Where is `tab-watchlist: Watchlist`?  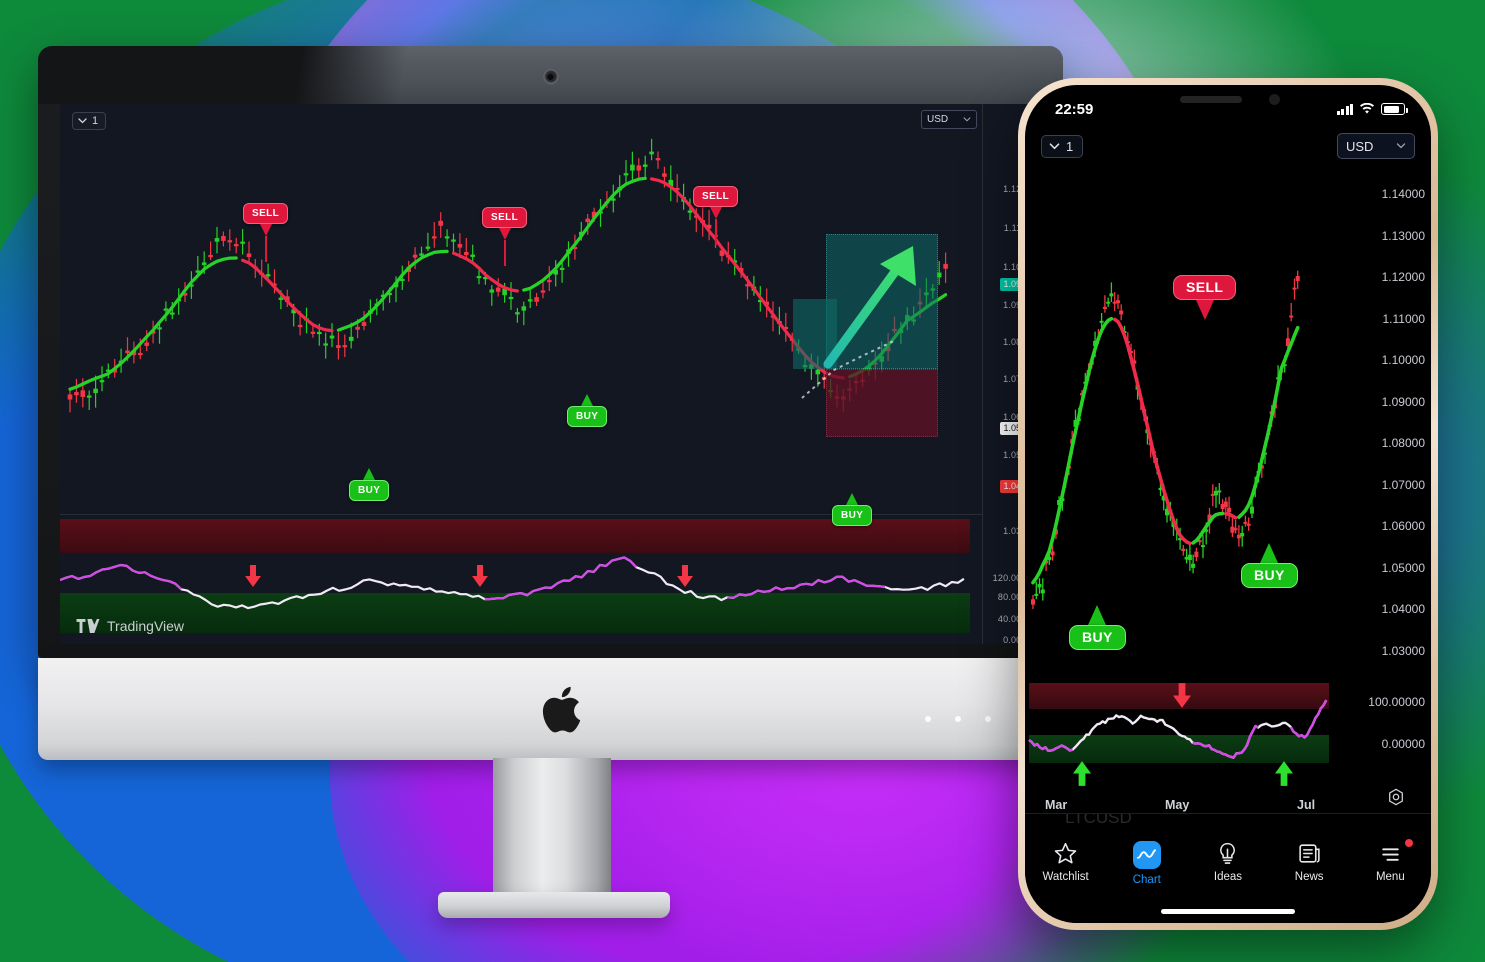 tab-watchlist: Watchlist is located at coordinates (1066, 862).